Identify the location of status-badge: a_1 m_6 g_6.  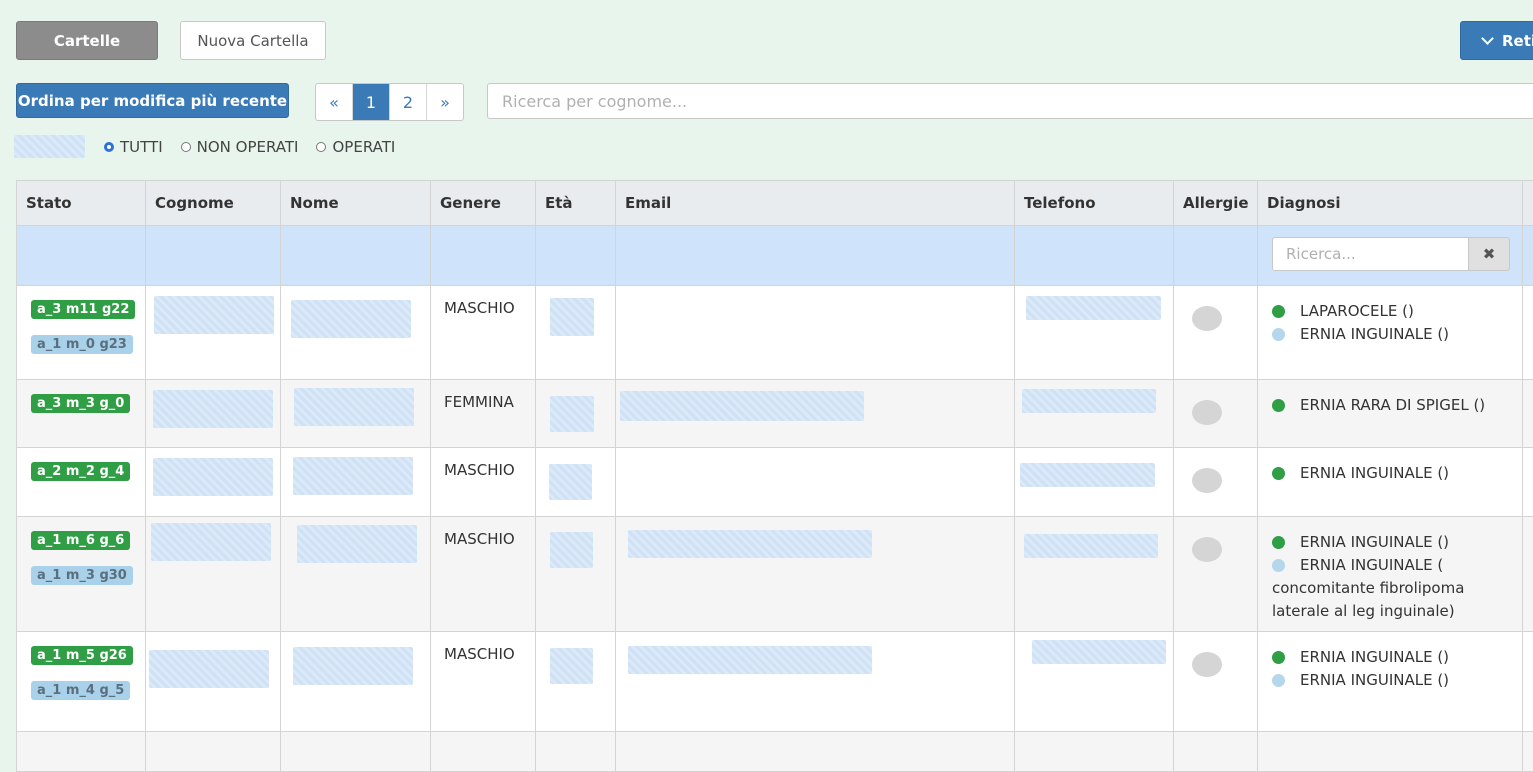
(80, 540).